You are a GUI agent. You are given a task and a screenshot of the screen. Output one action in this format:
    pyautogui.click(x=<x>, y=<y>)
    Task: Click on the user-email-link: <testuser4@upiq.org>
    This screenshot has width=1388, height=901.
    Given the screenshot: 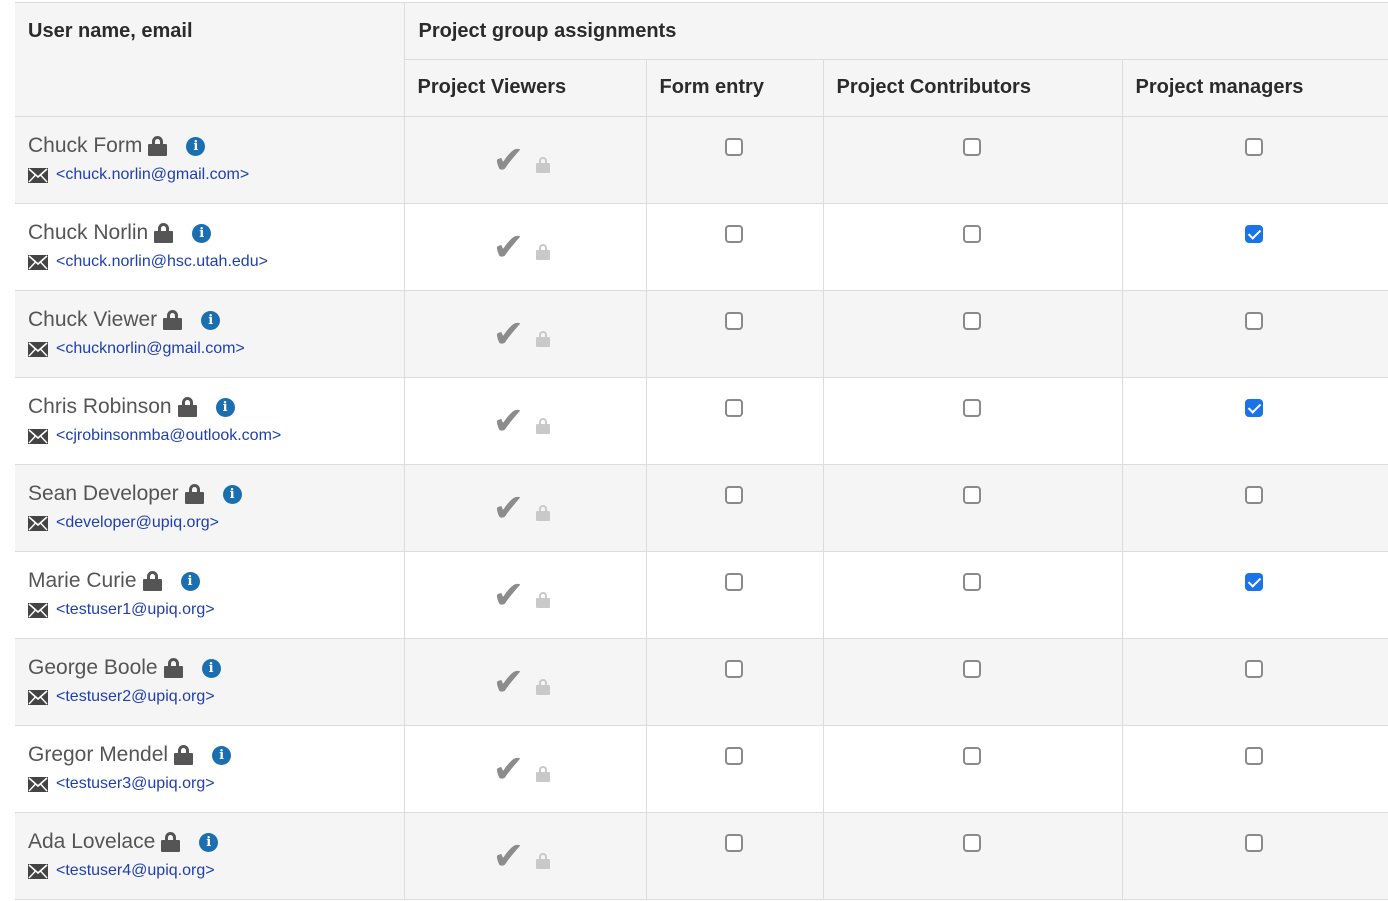 What is the action you would take?
    pyautogui.click(x=135, y=871)
    